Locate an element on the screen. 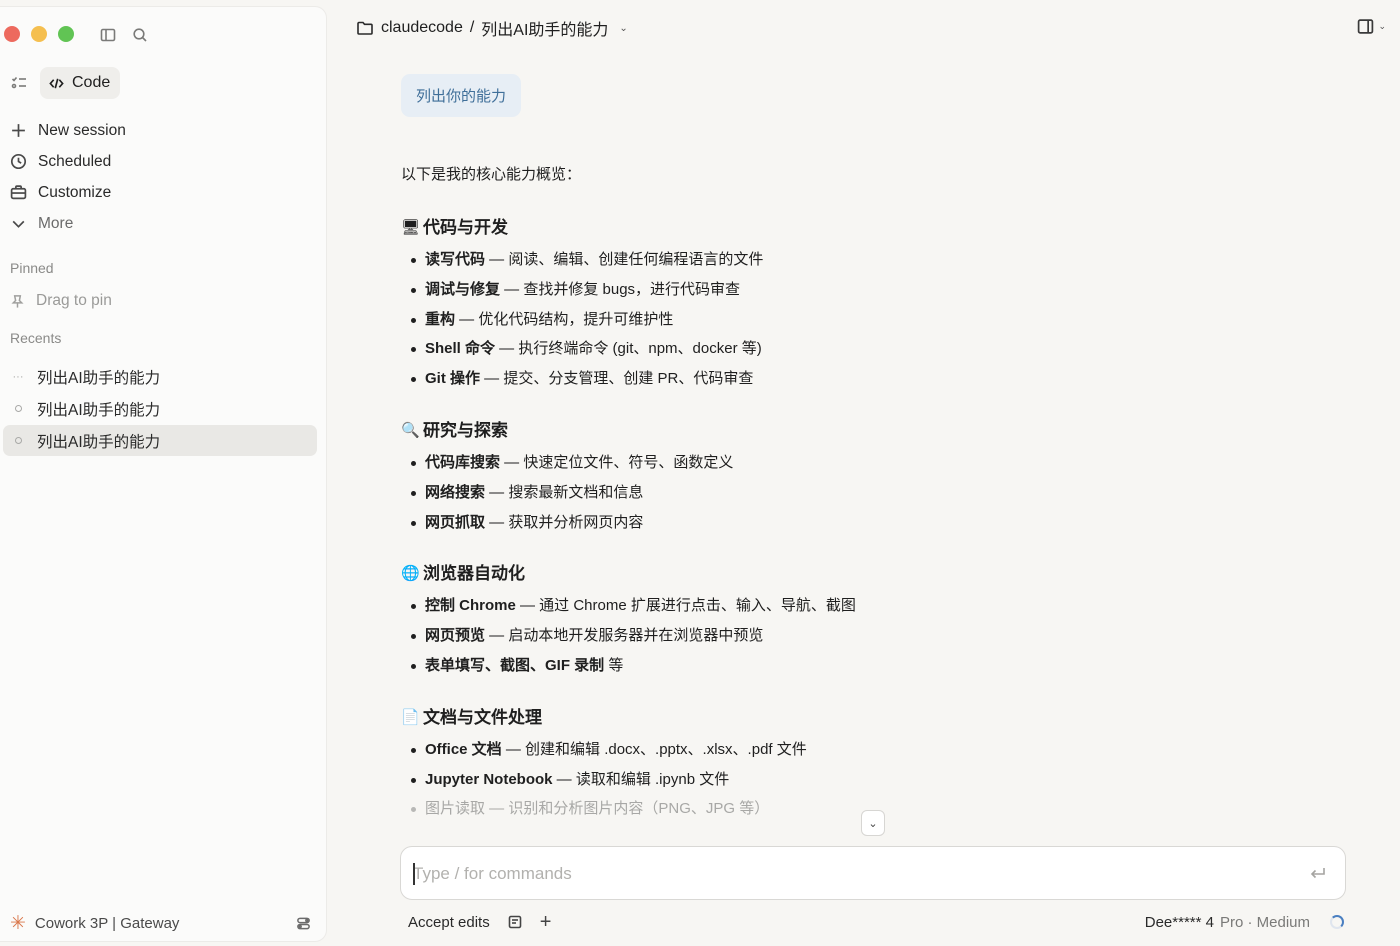 The image size is (1400, 946). list-item: 调试与修复 — 查找并修复 bugs，进行代码审查 is located at coordinates (681, 290).